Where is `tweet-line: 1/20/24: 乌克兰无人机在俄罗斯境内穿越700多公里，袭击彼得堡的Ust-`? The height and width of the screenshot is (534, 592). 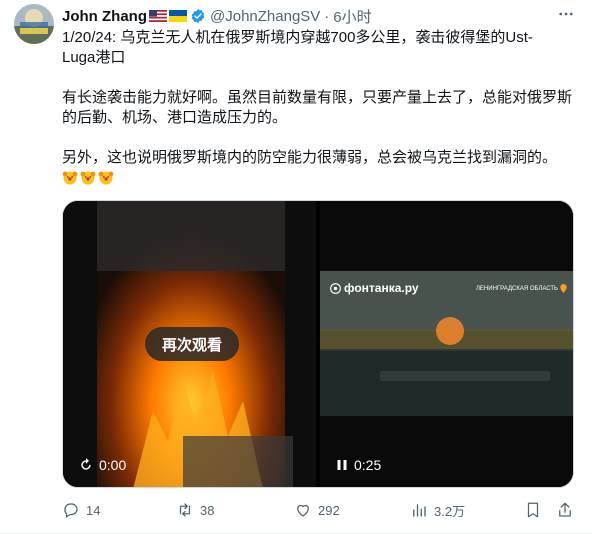
tweet-line: 1/20/24: 乌克兰无人机在俄罗斯境内穿越700多公里，袭击彼得堡的Ust- is located at coordinates (297, 37).